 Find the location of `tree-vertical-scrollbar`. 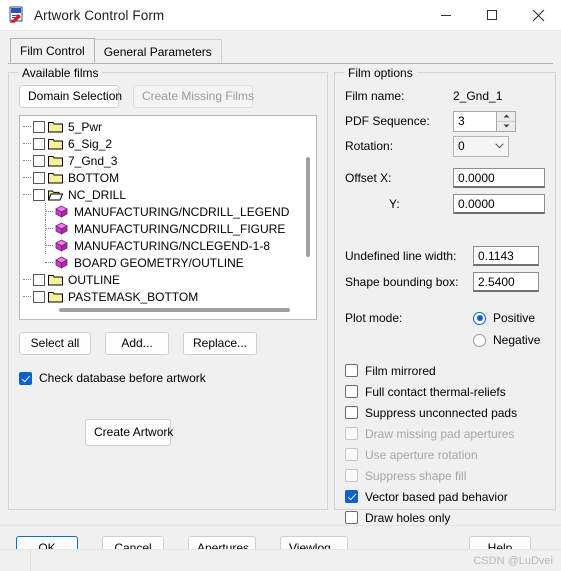

tree-vertical-scrollbar is located at coordinates (308, 211).